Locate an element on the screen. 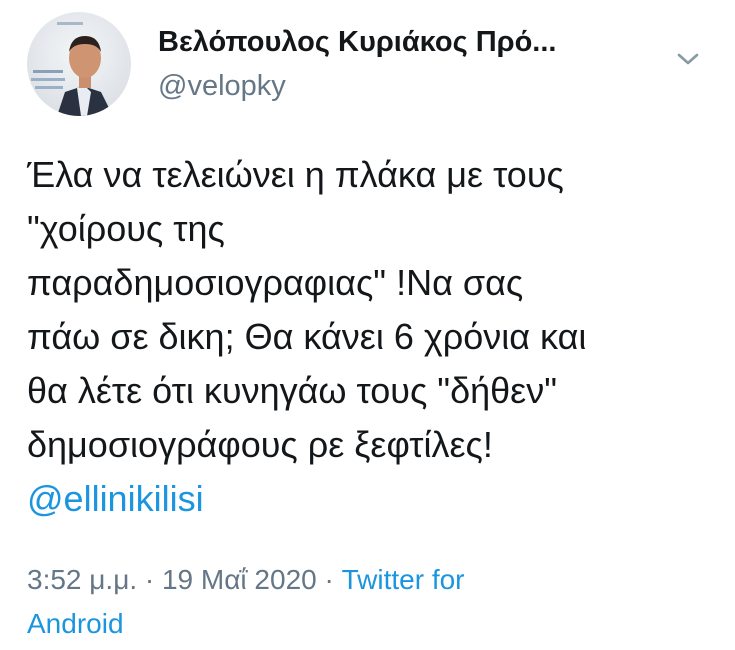 This screenshot has height=650, width=735. tweet-text-line: Έλα να τελειώνει η πλάκα με τους is located at coordinates (295, 174).